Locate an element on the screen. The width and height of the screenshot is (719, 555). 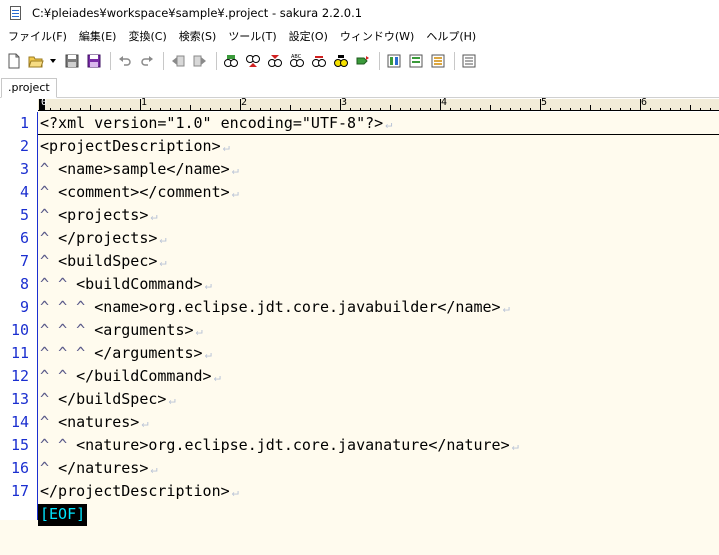
ruler-label-1: 1 is located at coordinates (144, 102).